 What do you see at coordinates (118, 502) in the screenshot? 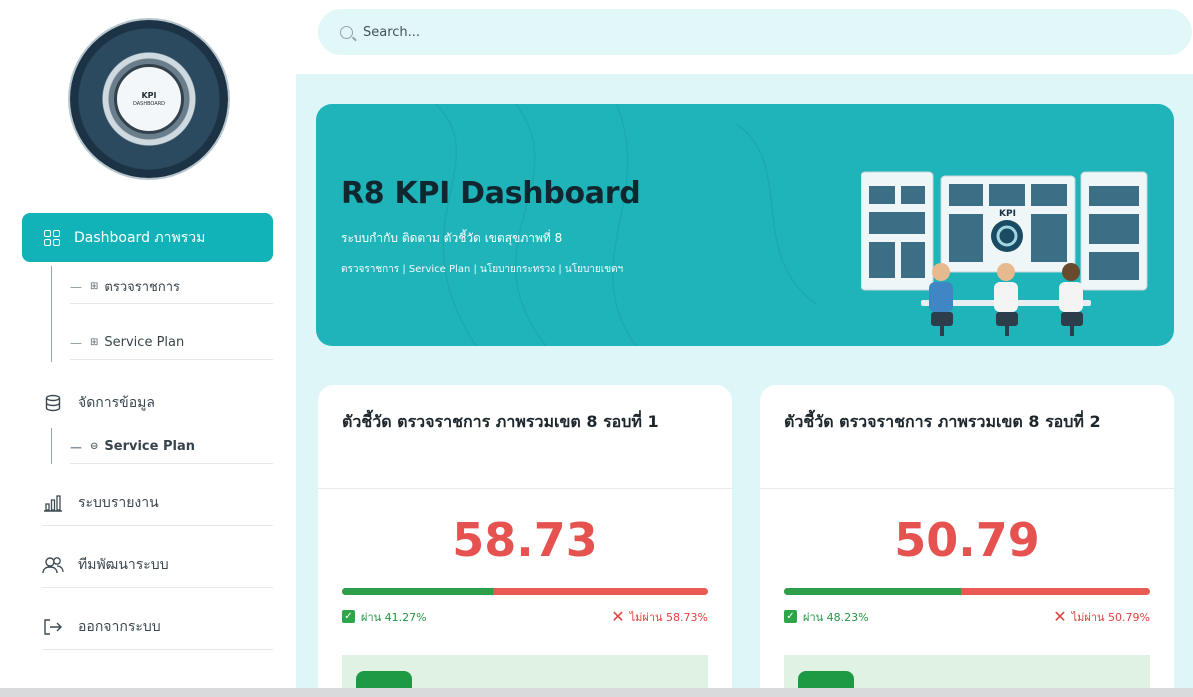
I see `sidebar-item-label: ระบบรายงาน` at bounding box center [118, 502].